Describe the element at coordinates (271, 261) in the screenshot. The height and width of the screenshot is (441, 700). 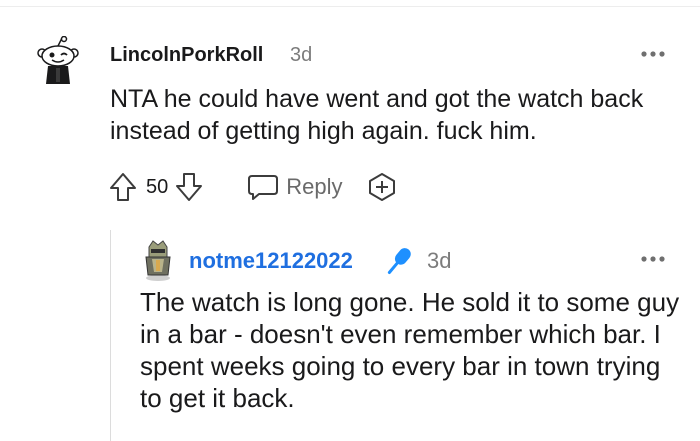
I see `reply-username: notme12122022` at that location.